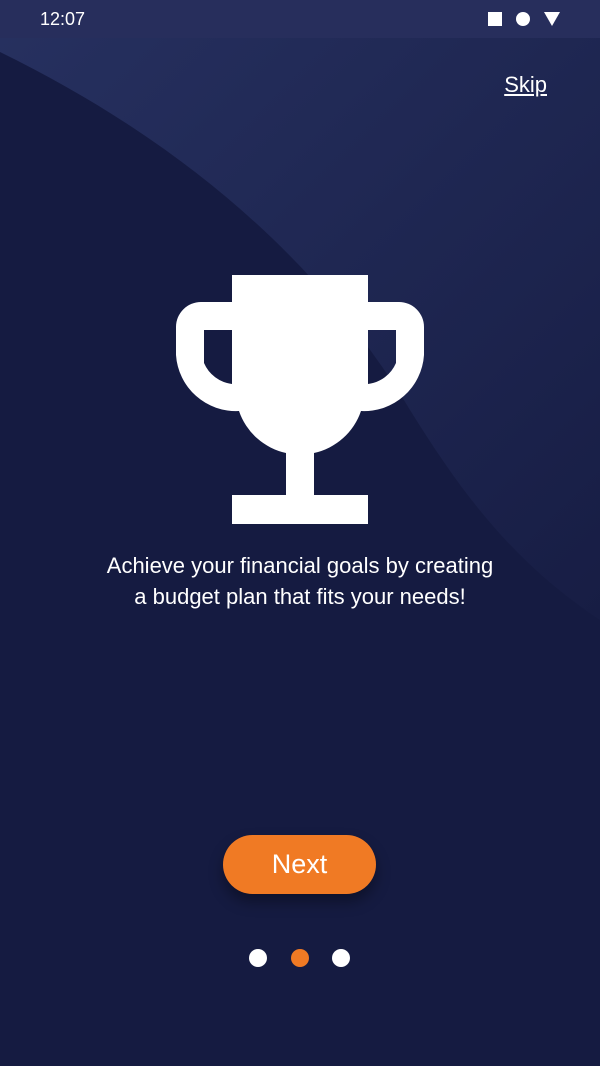  Describe the element at coordinates (300, 565) in the screenshot. I see `message-line-1: Achieve your financial goals by creating` at that location.